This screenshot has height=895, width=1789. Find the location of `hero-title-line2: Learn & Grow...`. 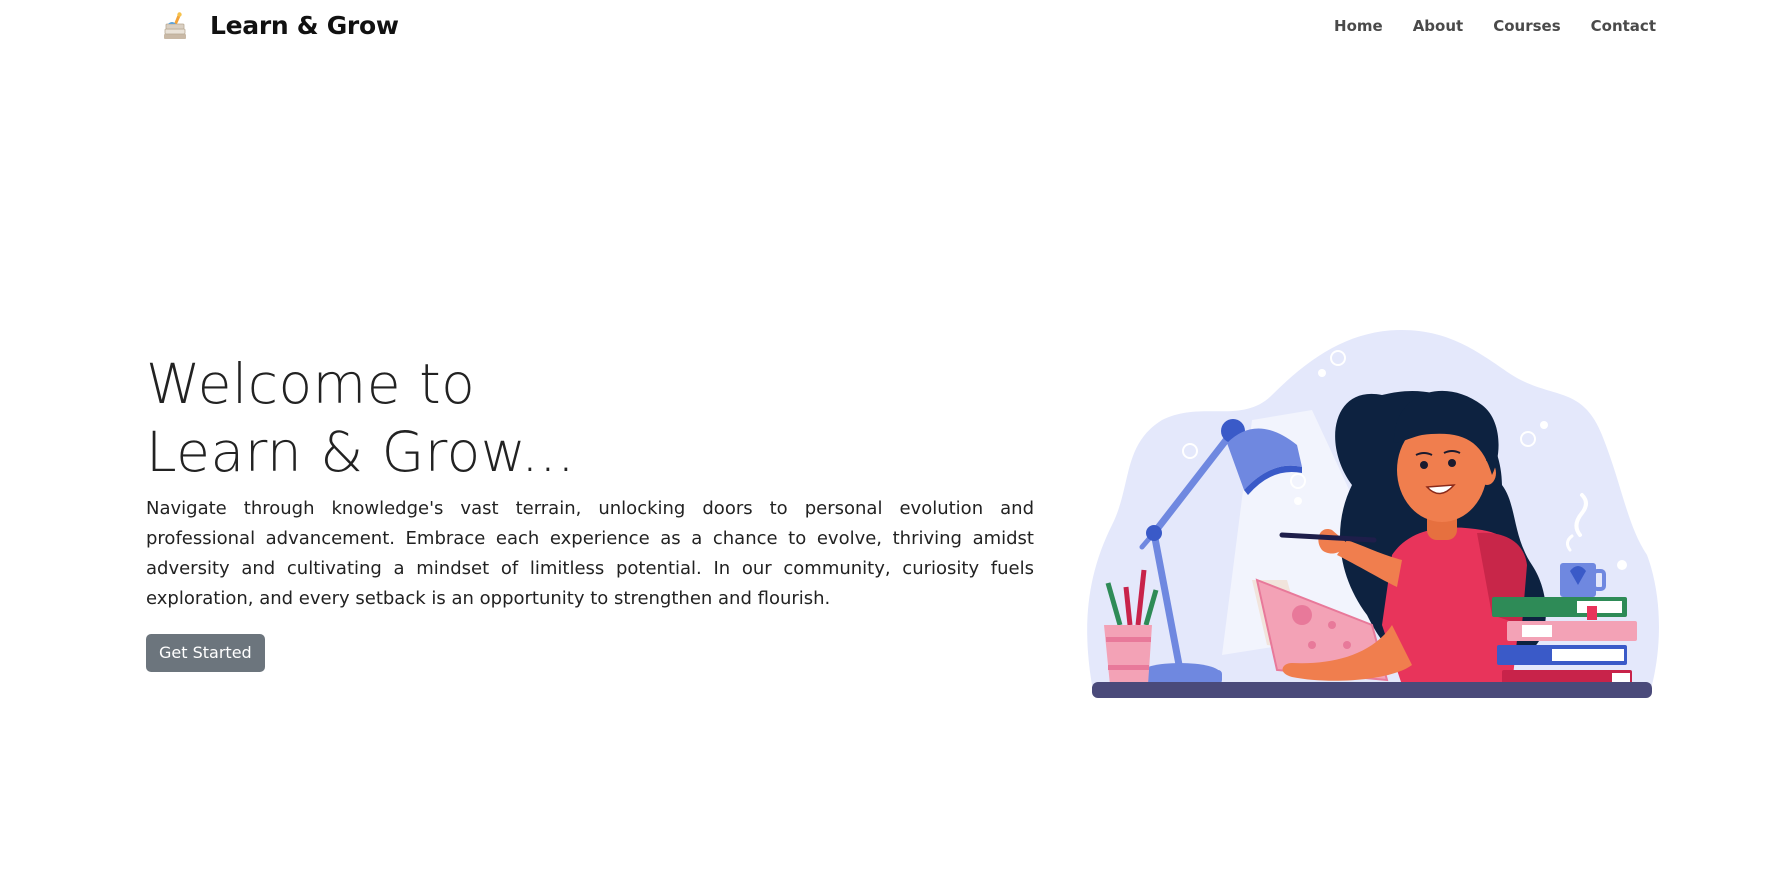

hero-title-line2: Learn & Grow... is located at coordinates (361, 452).